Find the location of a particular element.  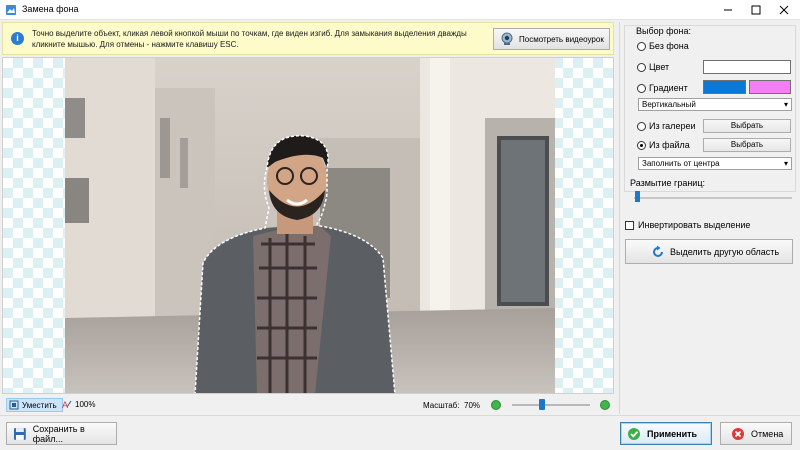

edge-blur-title: Размытие границ: is located at coordinates (667, 183).